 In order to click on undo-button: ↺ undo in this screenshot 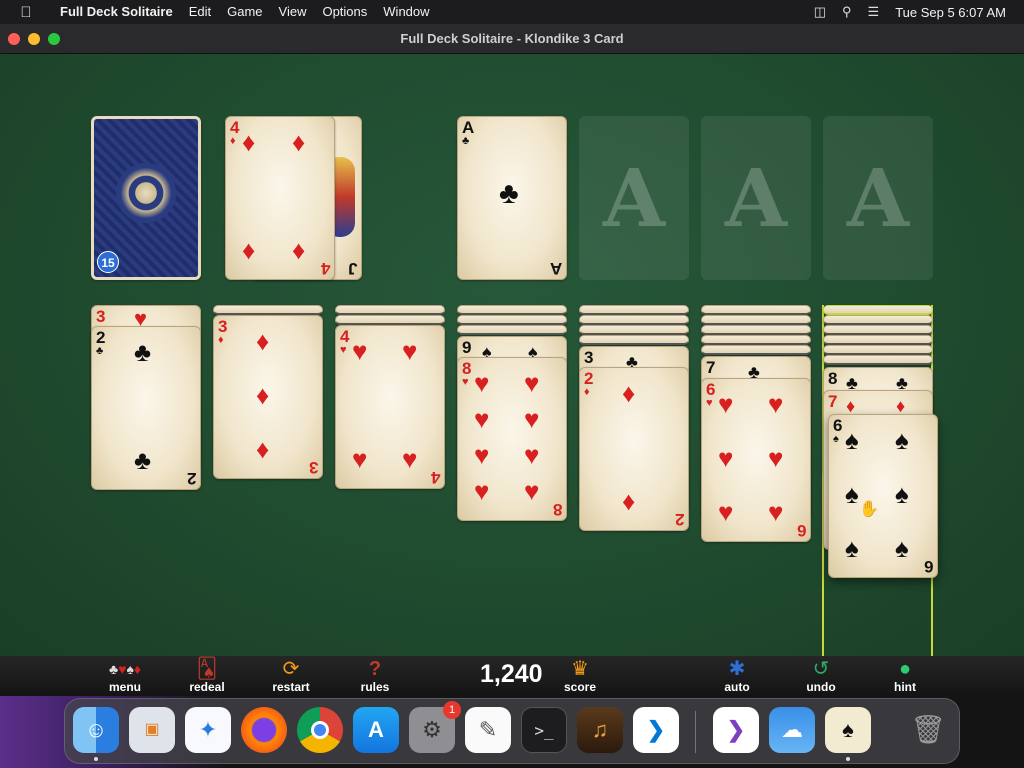, I will do `click(821, 677)`.